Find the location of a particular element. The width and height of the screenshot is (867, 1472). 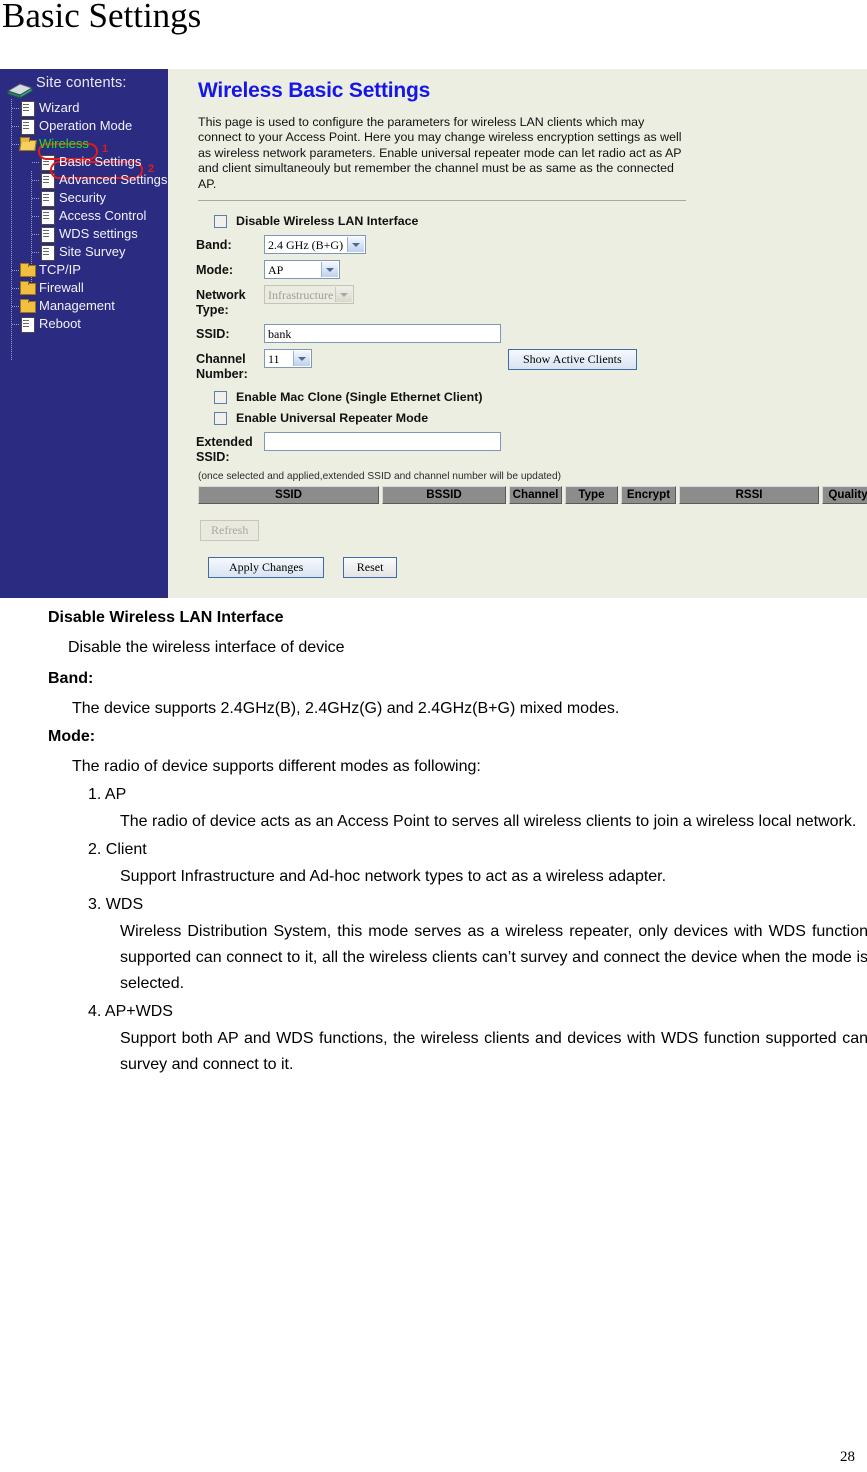

mode-label: Mode: is located at coordinates (215, 270).